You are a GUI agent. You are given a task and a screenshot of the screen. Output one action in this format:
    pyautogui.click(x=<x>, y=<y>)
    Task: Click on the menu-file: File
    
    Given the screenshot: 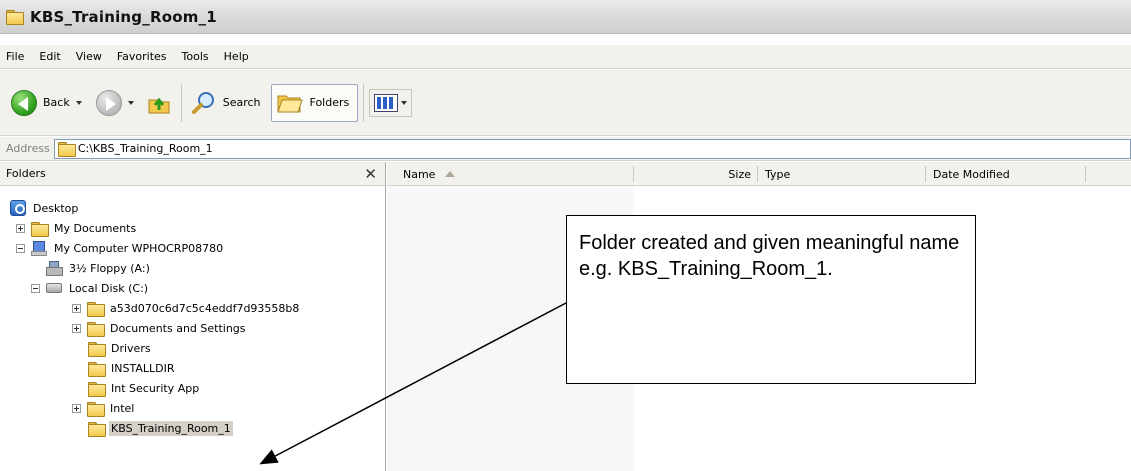 What is the action you would take?
    pyautogui.click(x=15, y=56)
    